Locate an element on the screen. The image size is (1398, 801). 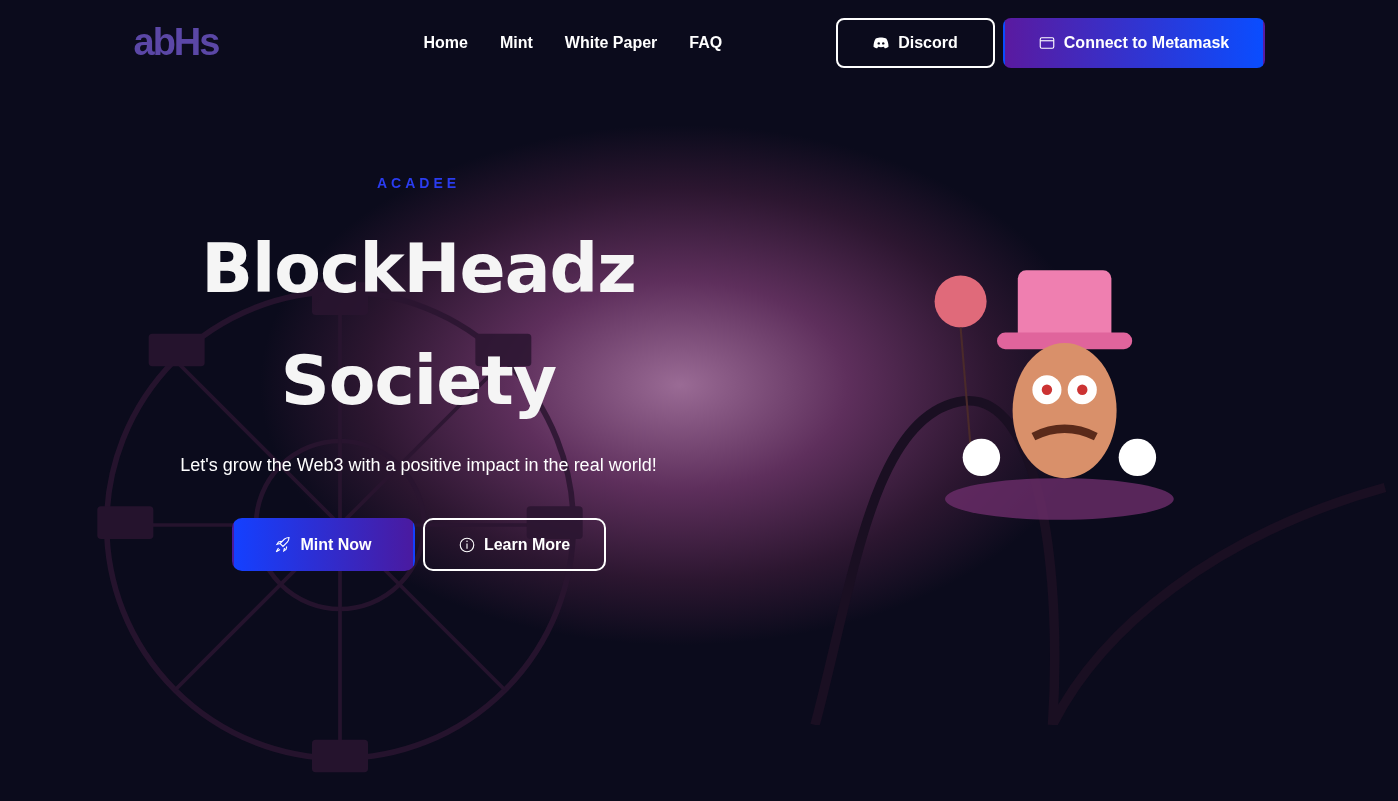
hero-title: Society is located at coordinates (418, 381).